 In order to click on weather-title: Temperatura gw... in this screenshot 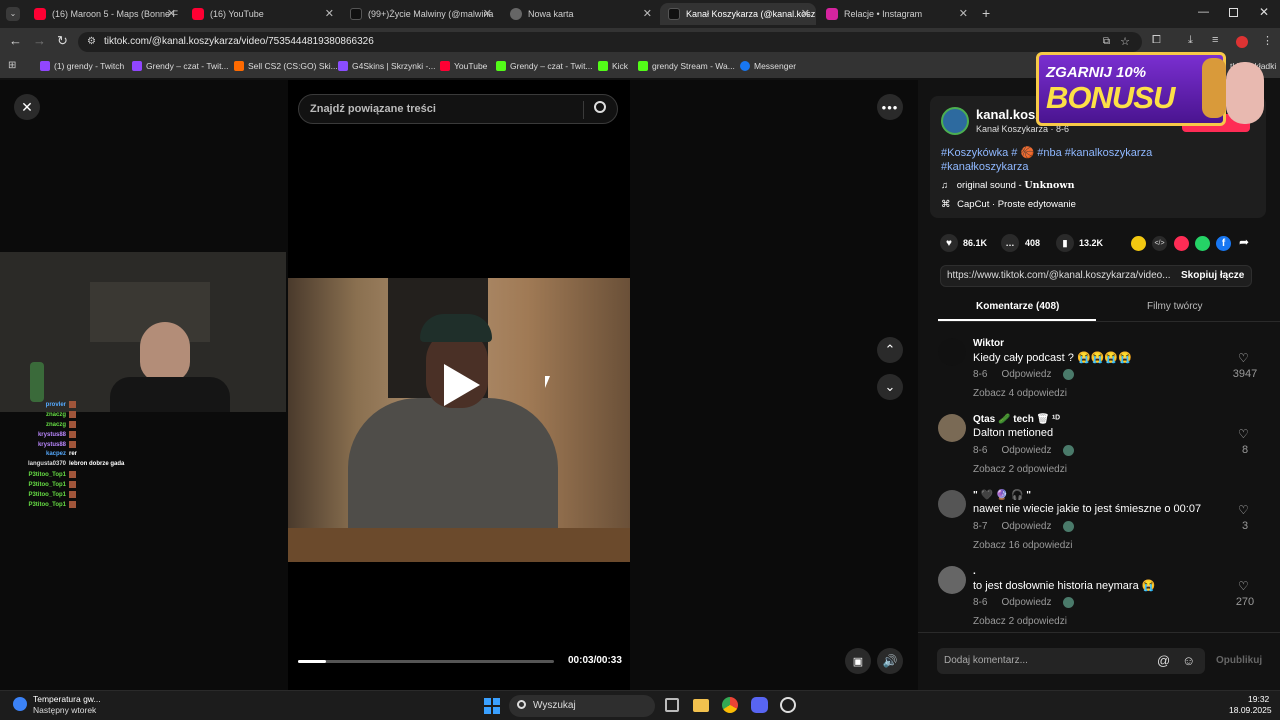, I will do `click(67, 699)`.